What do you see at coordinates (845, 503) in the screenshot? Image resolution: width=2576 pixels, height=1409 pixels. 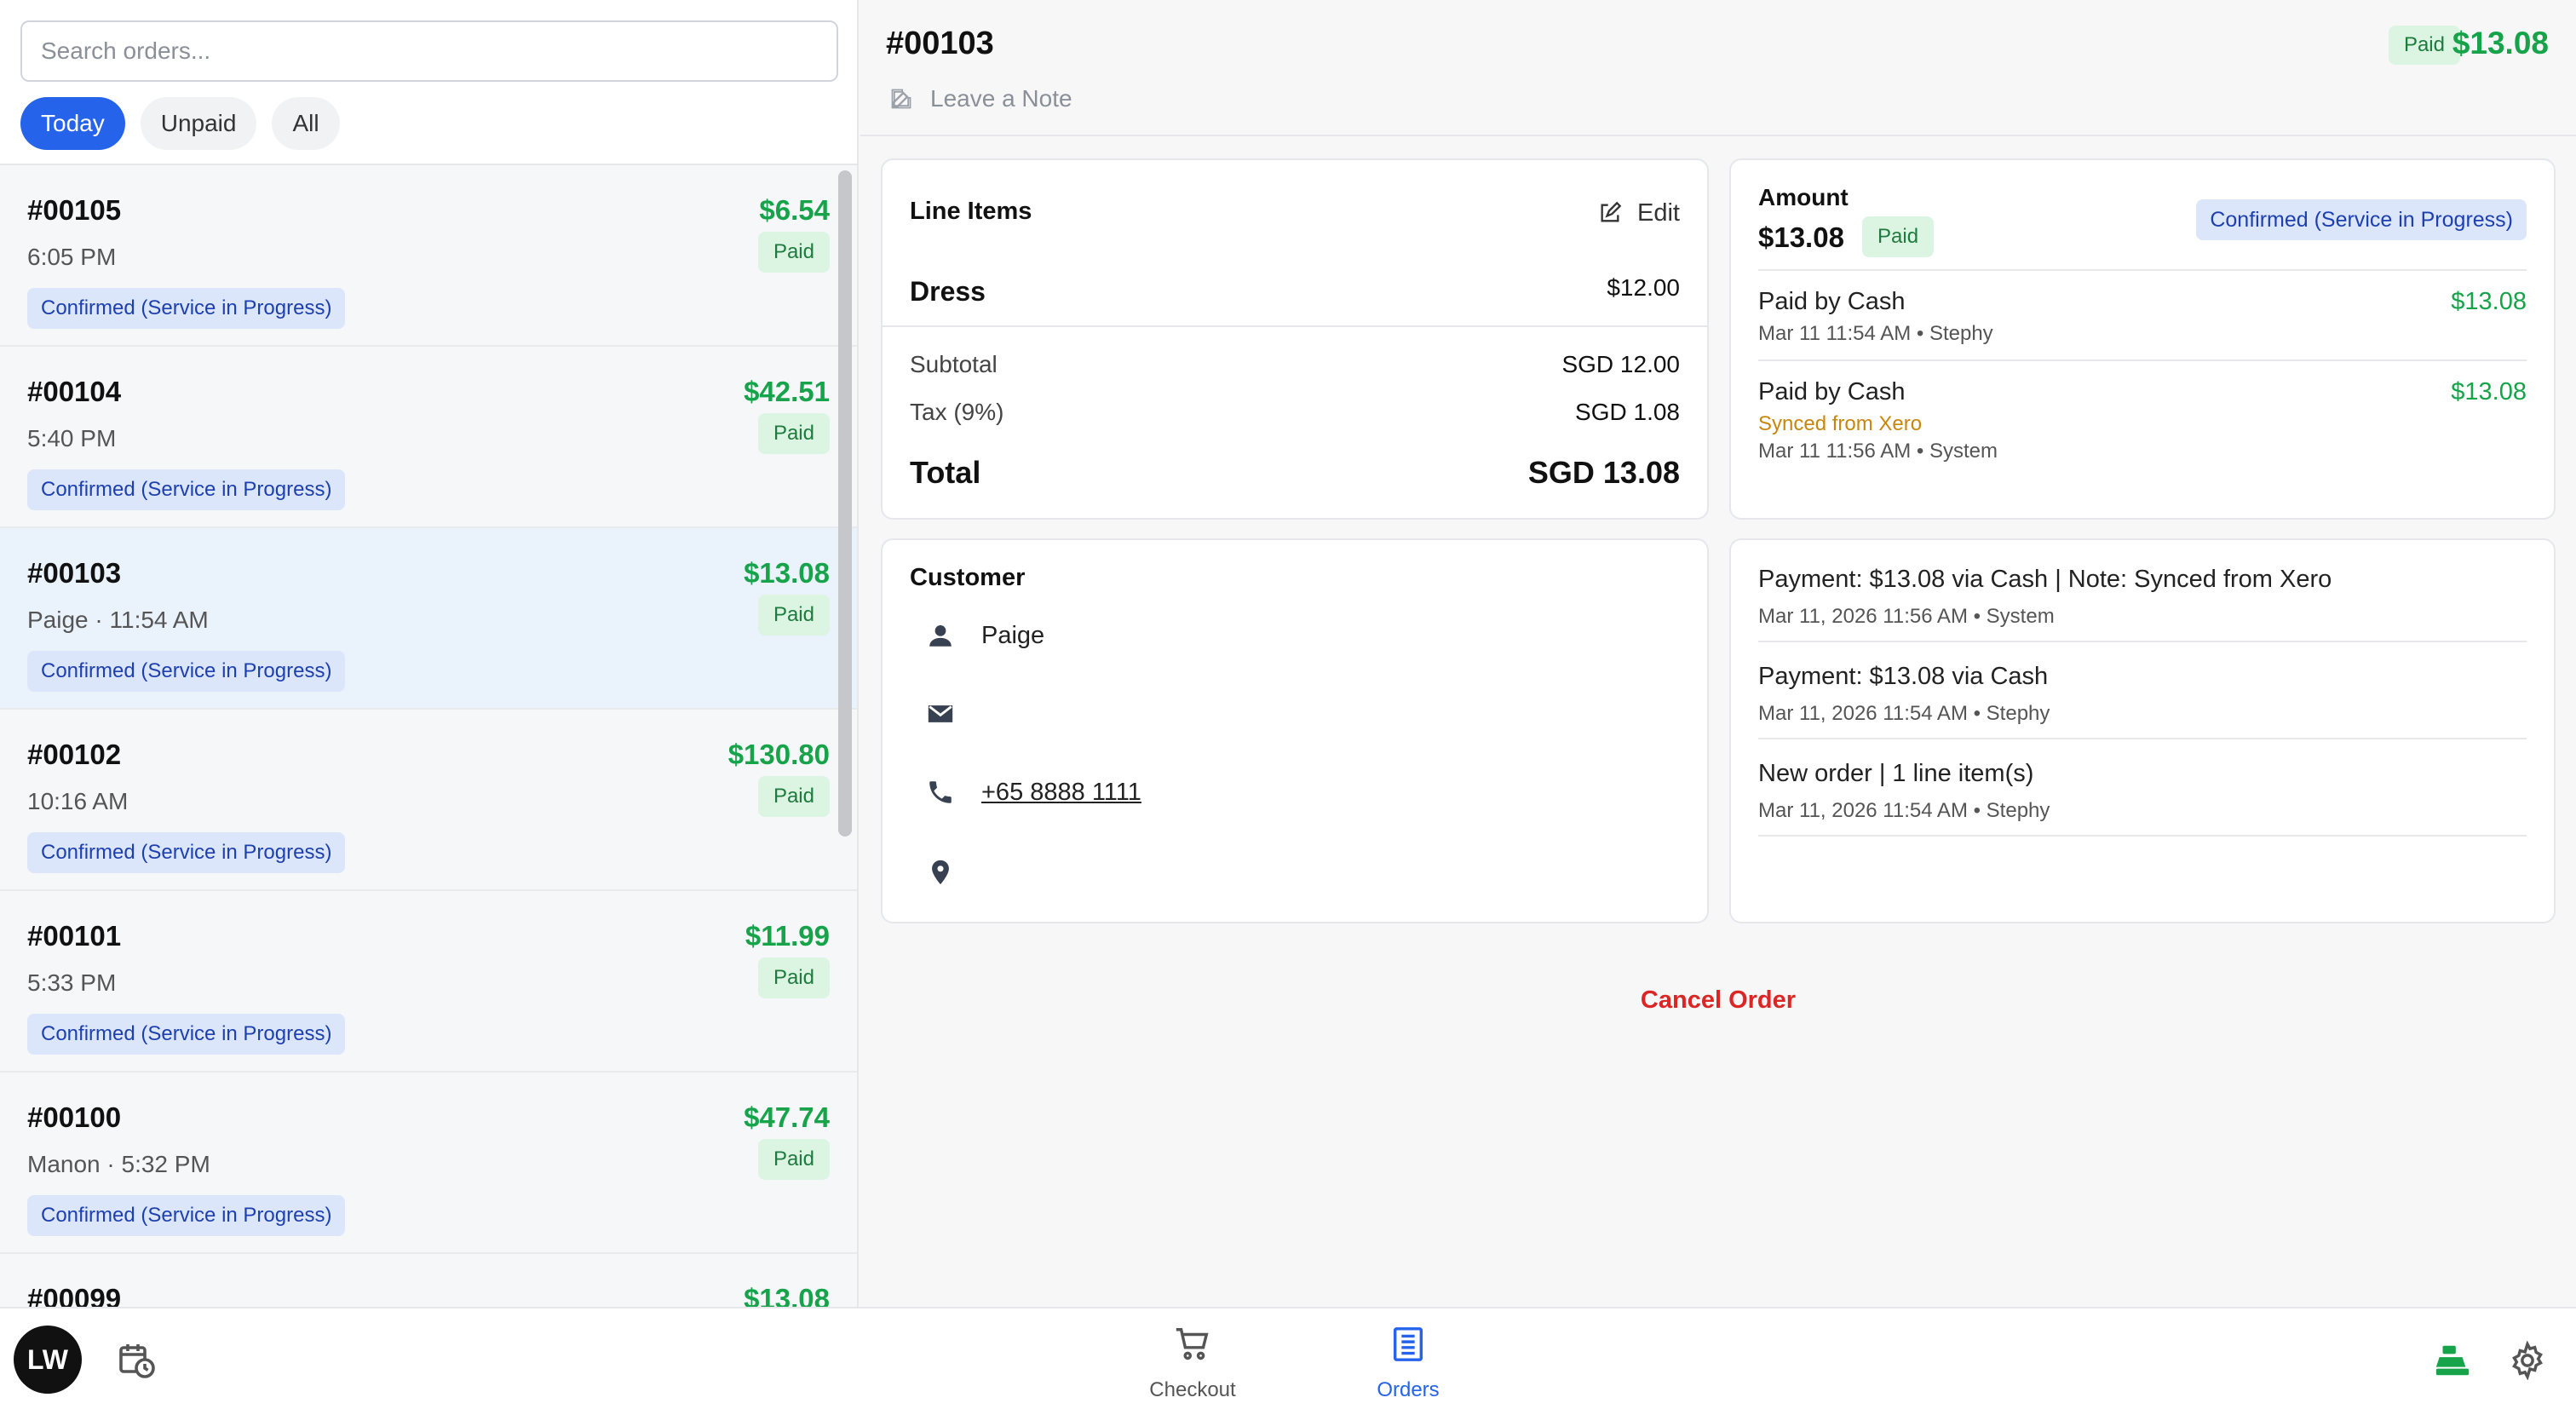 I see `orders-scrollbar` at bounding box center [845, 503].